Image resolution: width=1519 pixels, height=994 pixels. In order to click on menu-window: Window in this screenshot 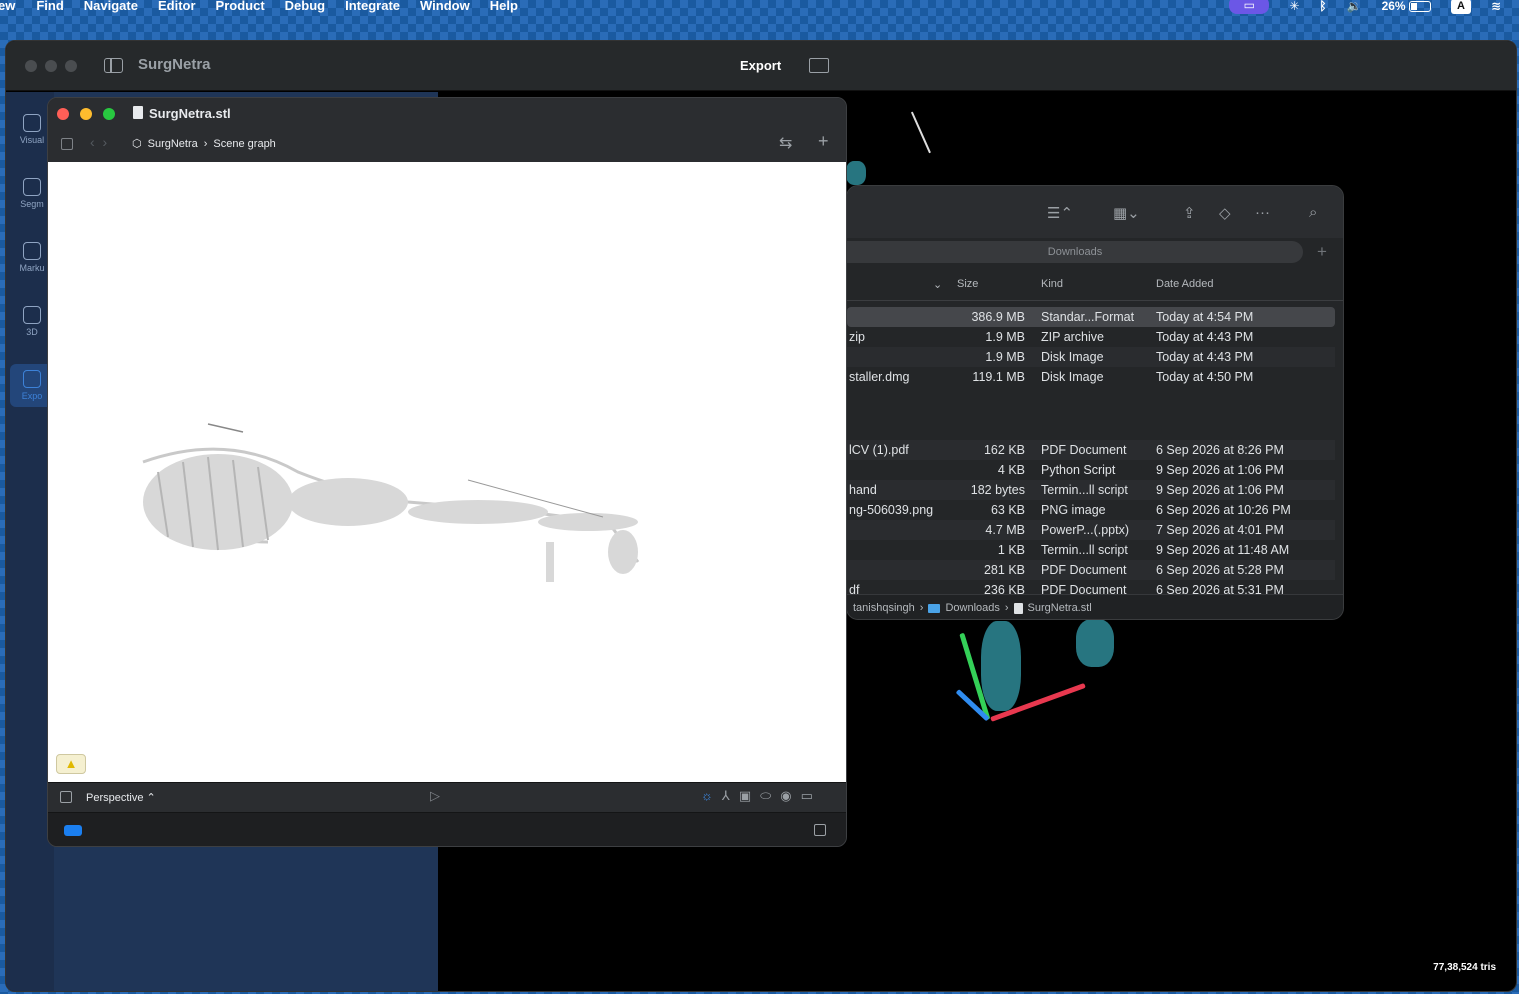, I will do `click(445, 6)`.